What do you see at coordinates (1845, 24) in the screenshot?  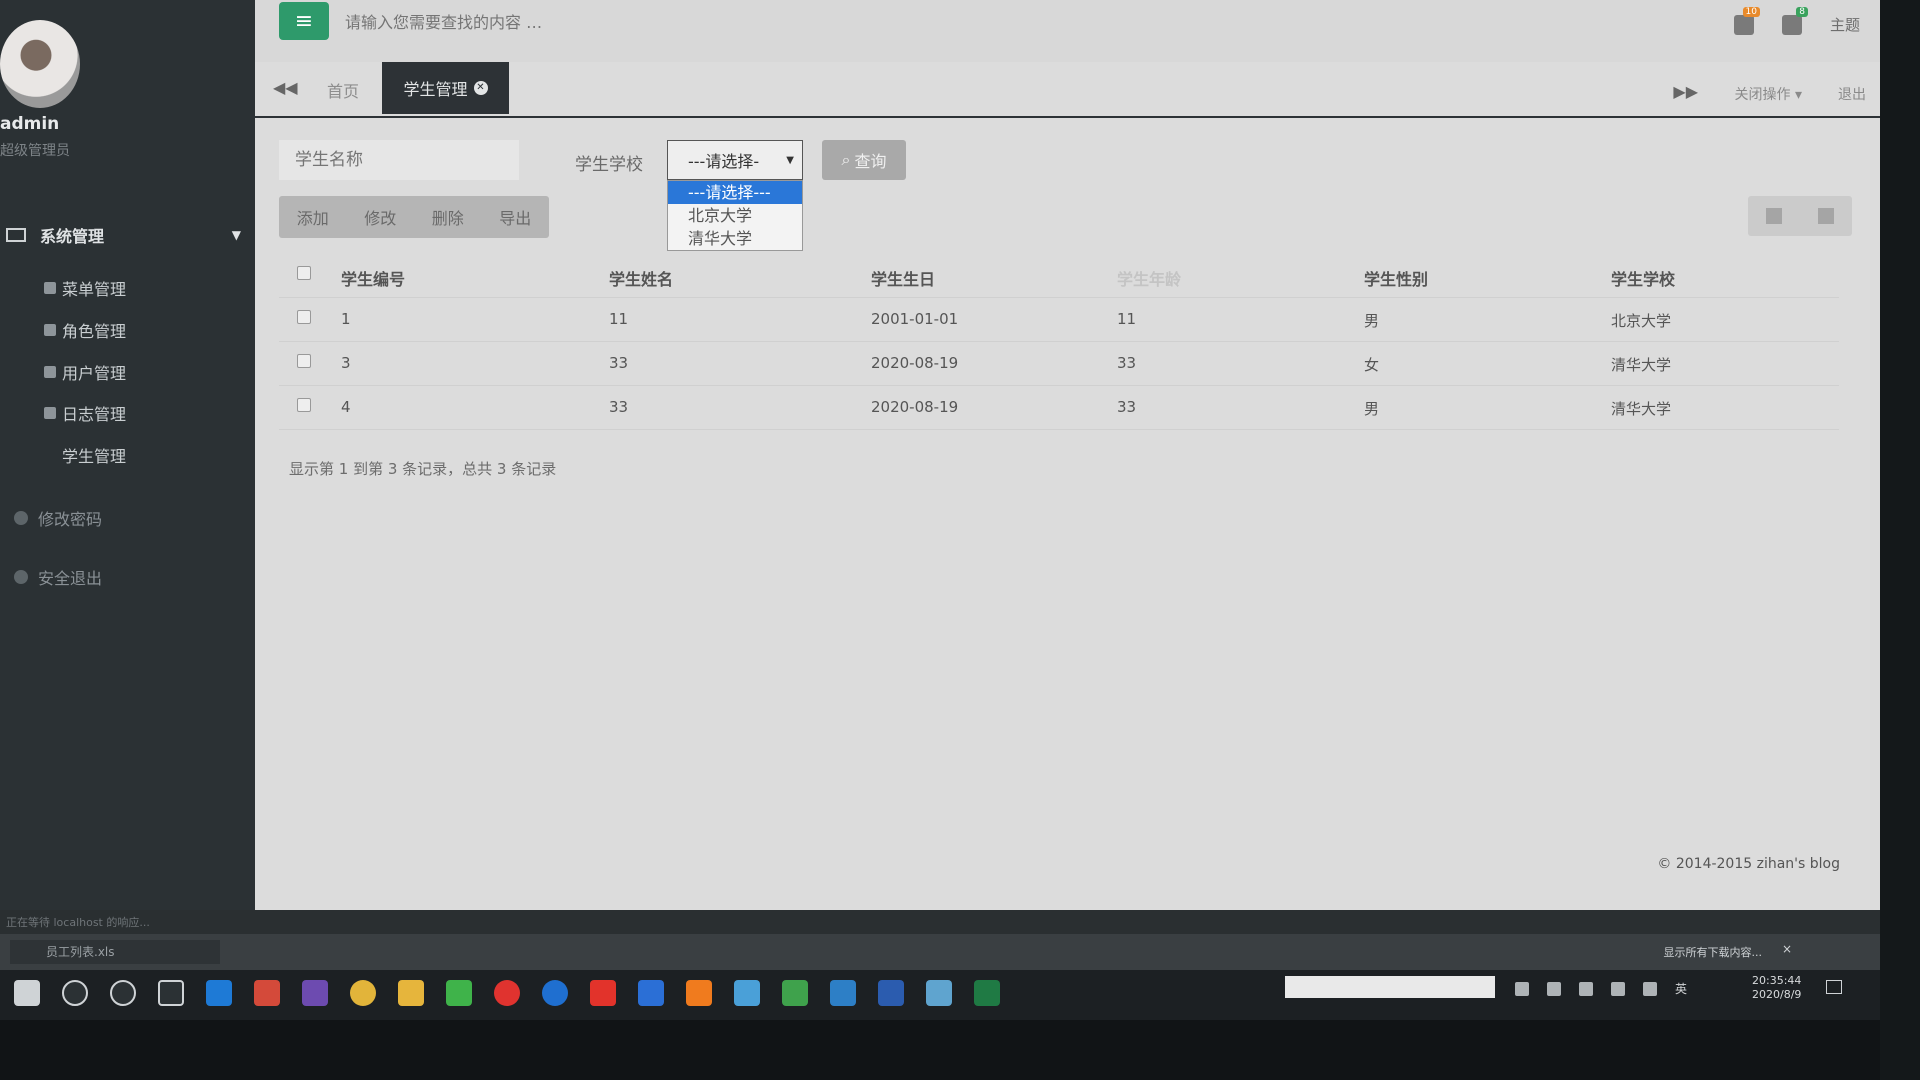 I see `theme-button: 主题` at bounding box center [1845, 24].